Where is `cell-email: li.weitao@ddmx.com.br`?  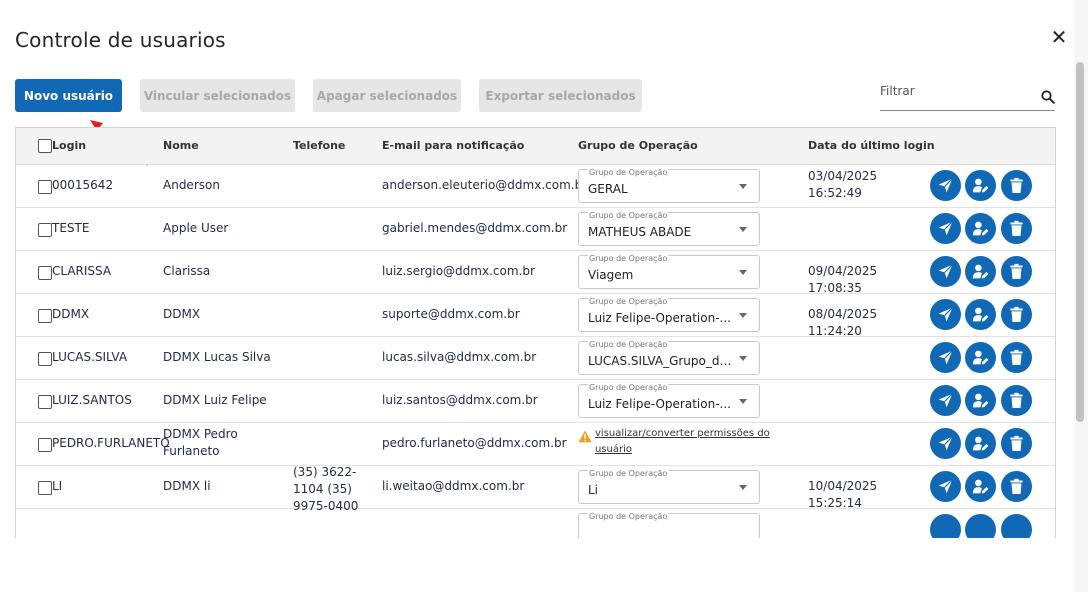
cell-email: li.weitao@ddmx.com.br is located at coordinates (453, 486).